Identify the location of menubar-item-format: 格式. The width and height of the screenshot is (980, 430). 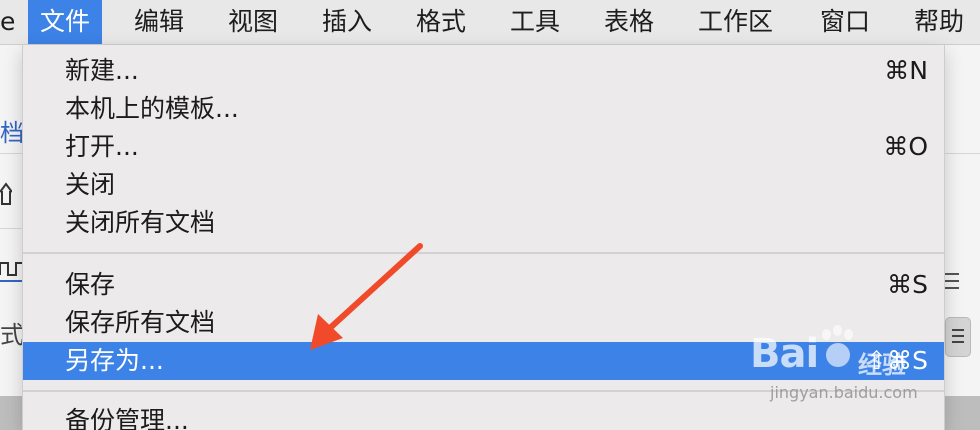
(441, 22).